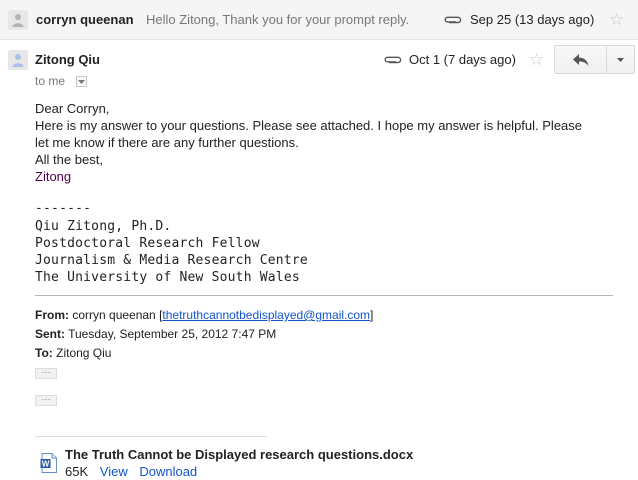 Image resolution: width=638 pixels, height=480 pixels. Describe the element at coordinates (67, 59) in the screenshot. I see `sender-name: Zitong Qiu` at that location.